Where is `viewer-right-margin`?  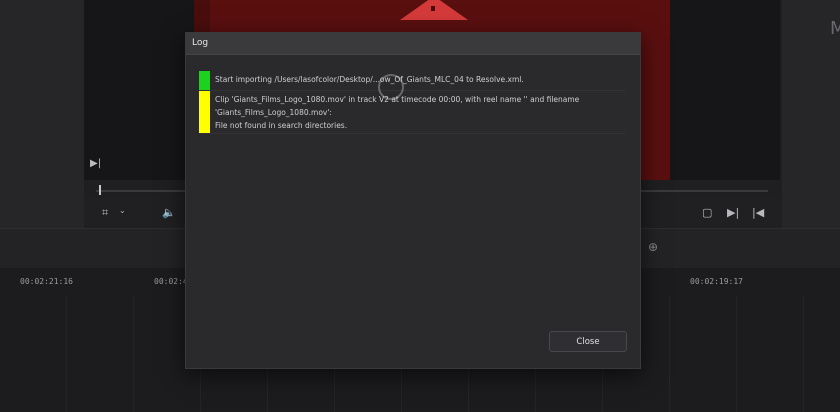 viewer-right-margin is located at coordinates (725, 90).